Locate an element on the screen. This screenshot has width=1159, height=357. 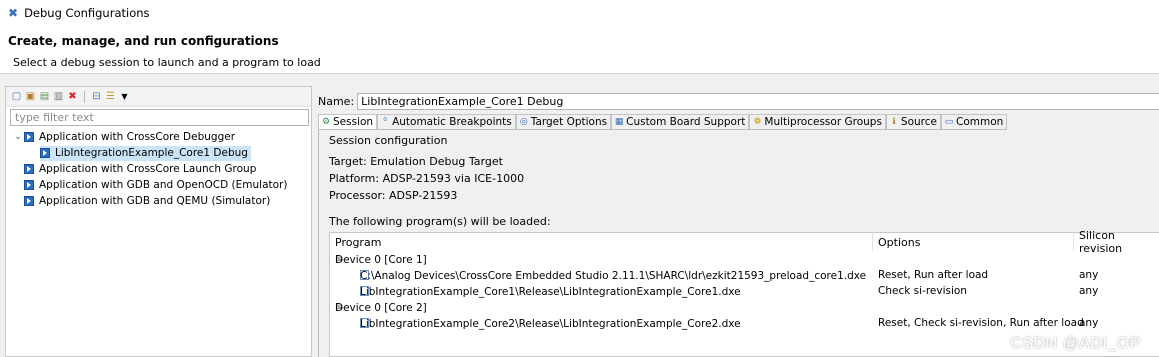
tab-common: ▭ Common is located at coordinates (974, 121).